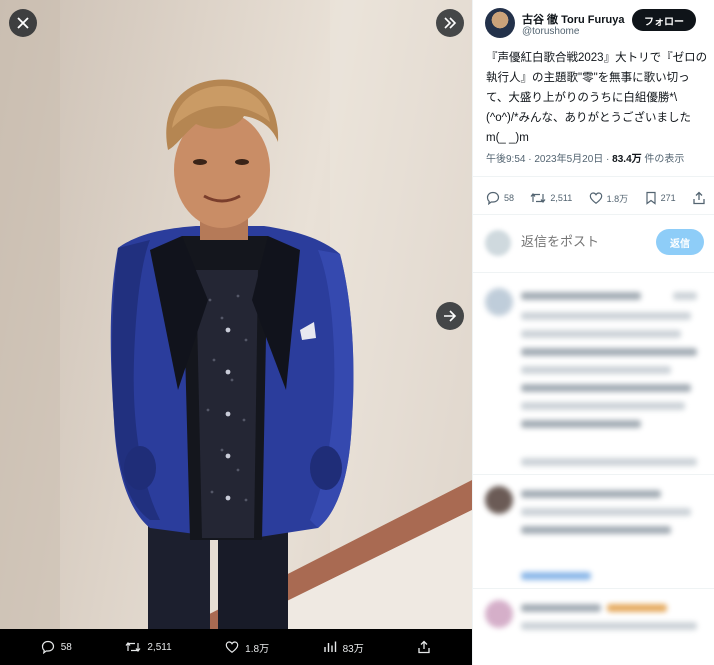 The image size is (714, 665). I want to click on reply-input, so click(586, 241).